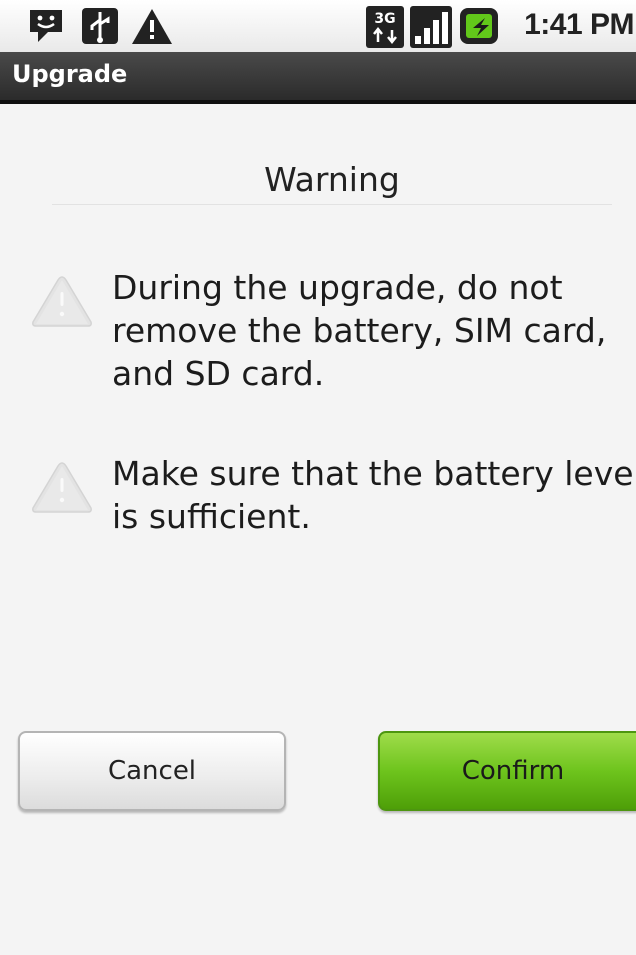 The width and height of the screenshot is (636, 955). I want to click on data-3g-icon: 3G, so click(385, 29).